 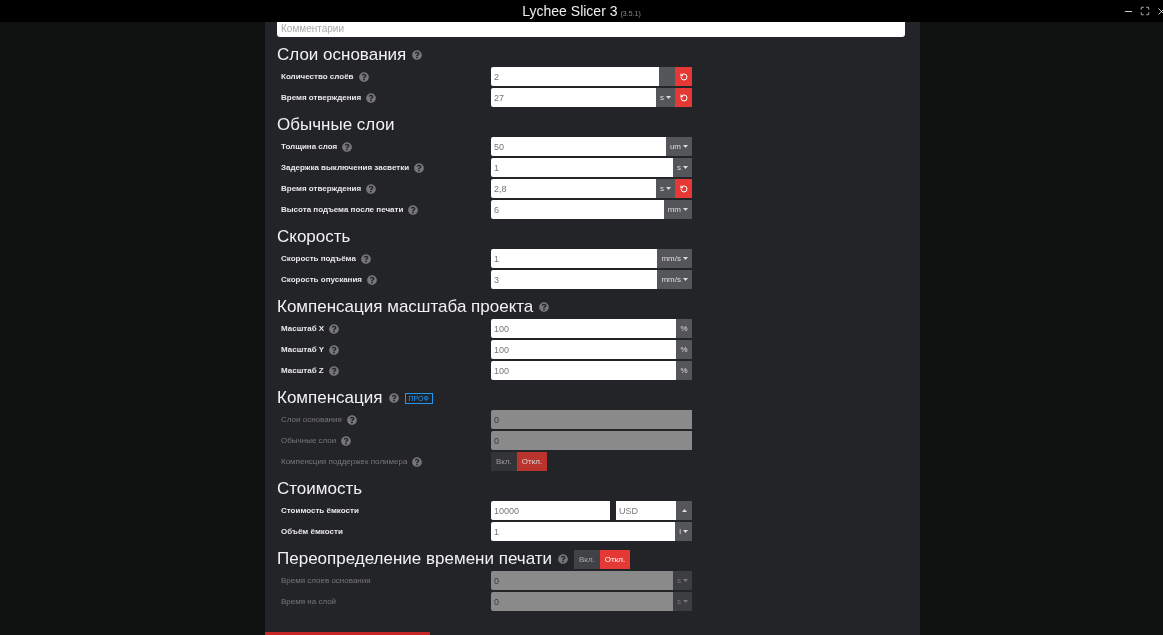 What do you see at coordinates (312, 531) in the screenshot?
I see `field-label: Объём ёмкости` at bounding box center [312, 531].